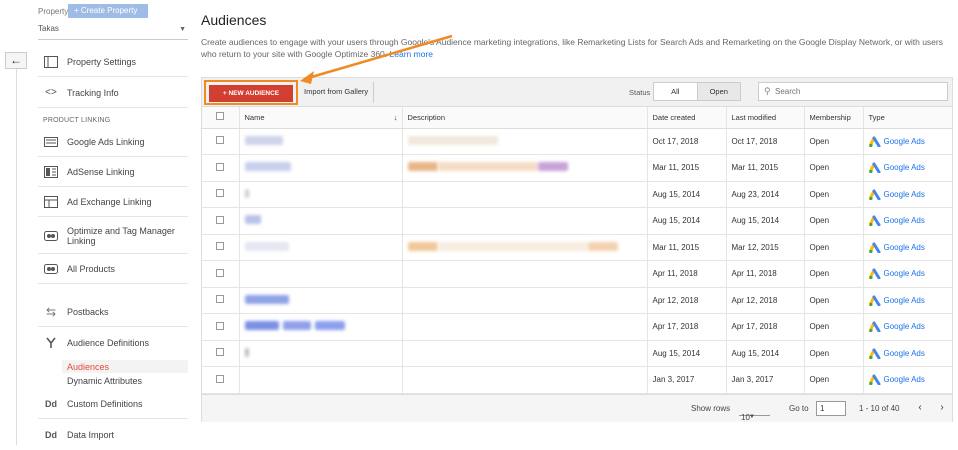  I want to click on create-property-button: + Create Property, so click(108, 11).